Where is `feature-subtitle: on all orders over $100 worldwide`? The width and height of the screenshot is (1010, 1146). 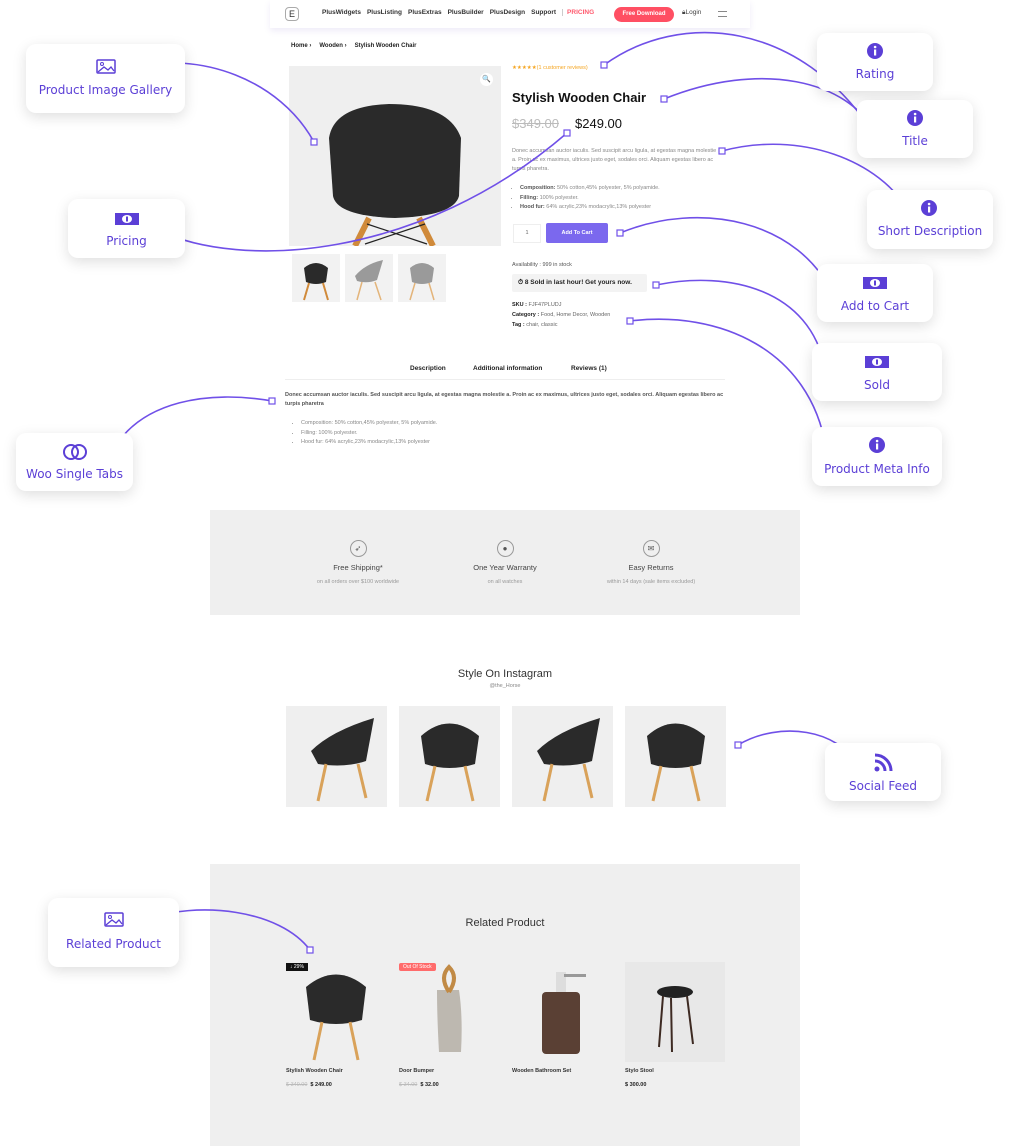
feature-subtitle: on all orders over $100 worldwide is located at coordinates (358, 582).